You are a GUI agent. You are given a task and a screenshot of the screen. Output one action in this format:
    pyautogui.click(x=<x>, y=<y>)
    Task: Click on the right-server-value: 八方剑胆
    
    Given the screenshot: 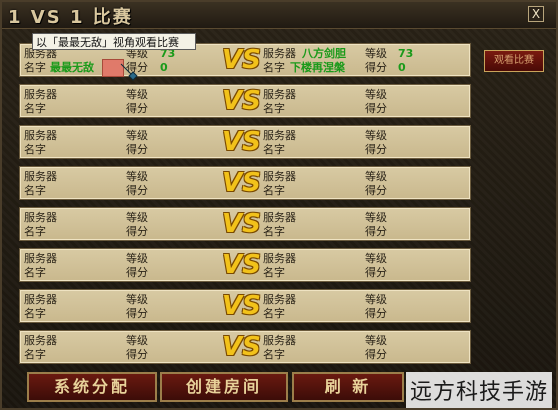 What is the action you would take?
    pyautogui.click(x=324, y=53)
    